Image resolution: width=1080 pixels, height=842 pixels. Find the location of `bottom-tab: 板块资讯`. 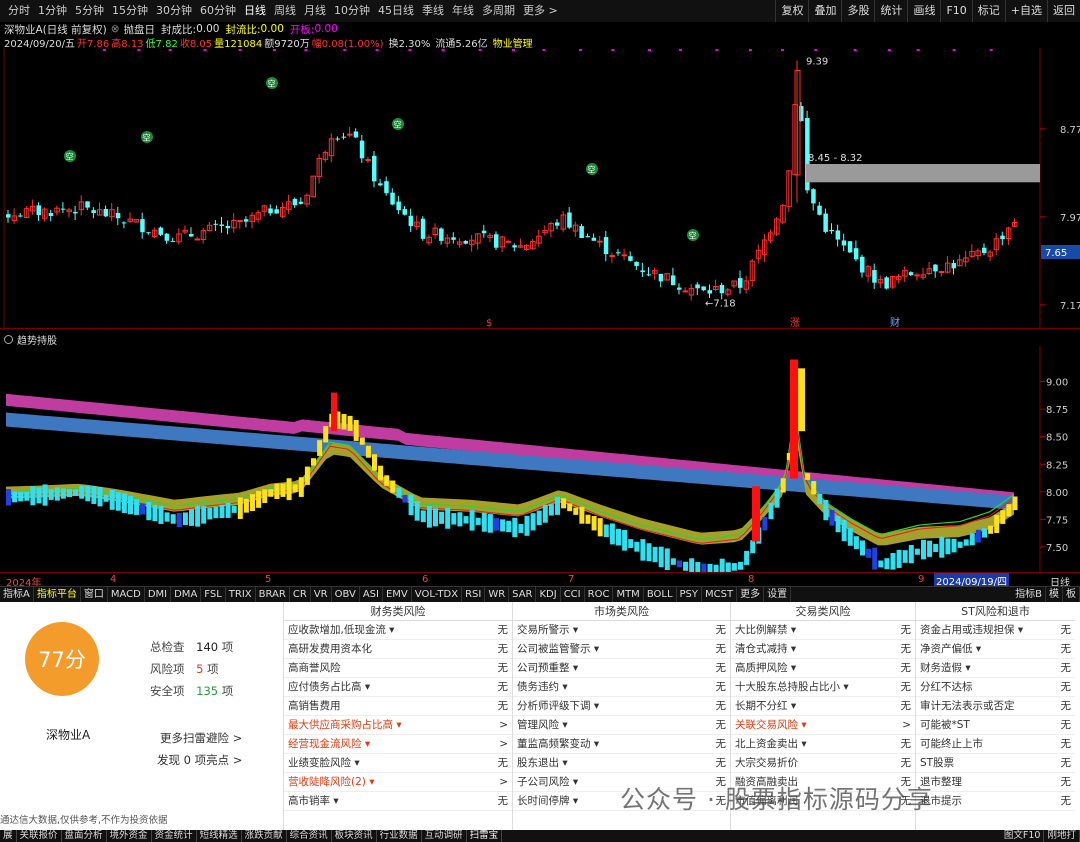

bottom-tab: 板块资讯 is located at coordinates (354, 836).